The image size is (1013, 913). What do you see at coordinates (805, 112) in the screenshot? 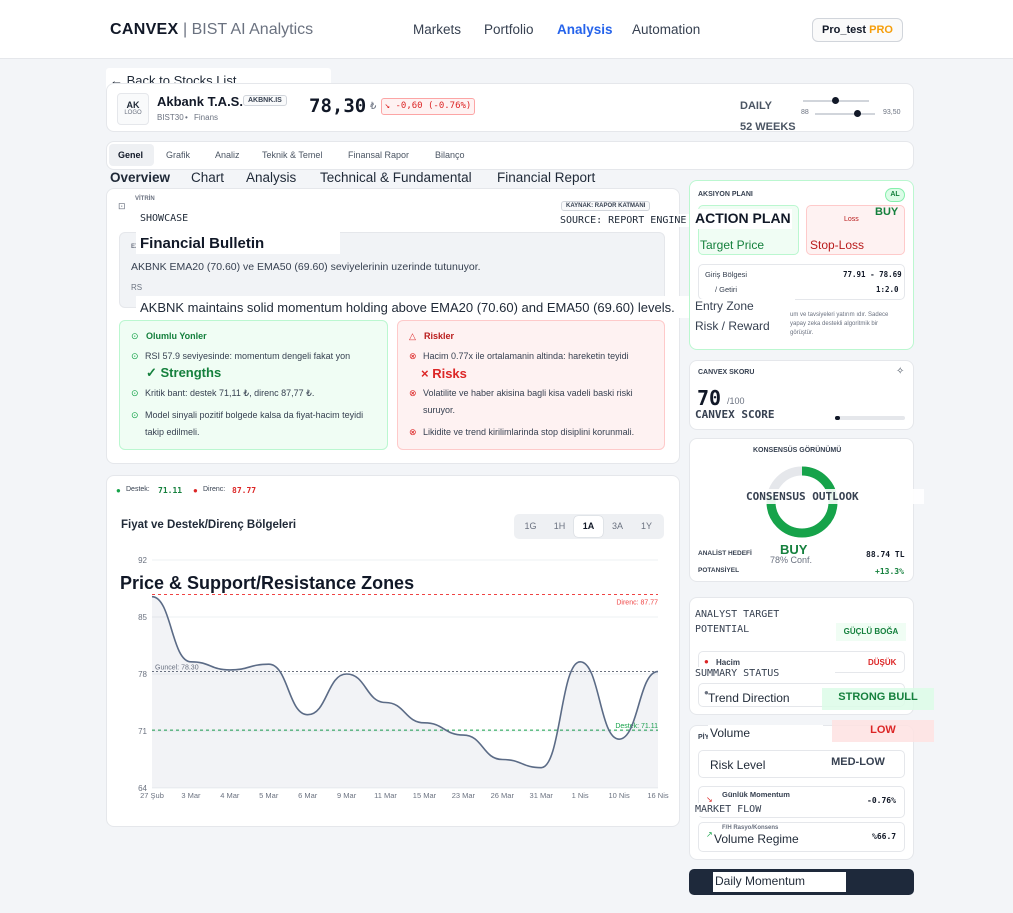
I see `weekly-low: 88` at bounding box center [805, 112].